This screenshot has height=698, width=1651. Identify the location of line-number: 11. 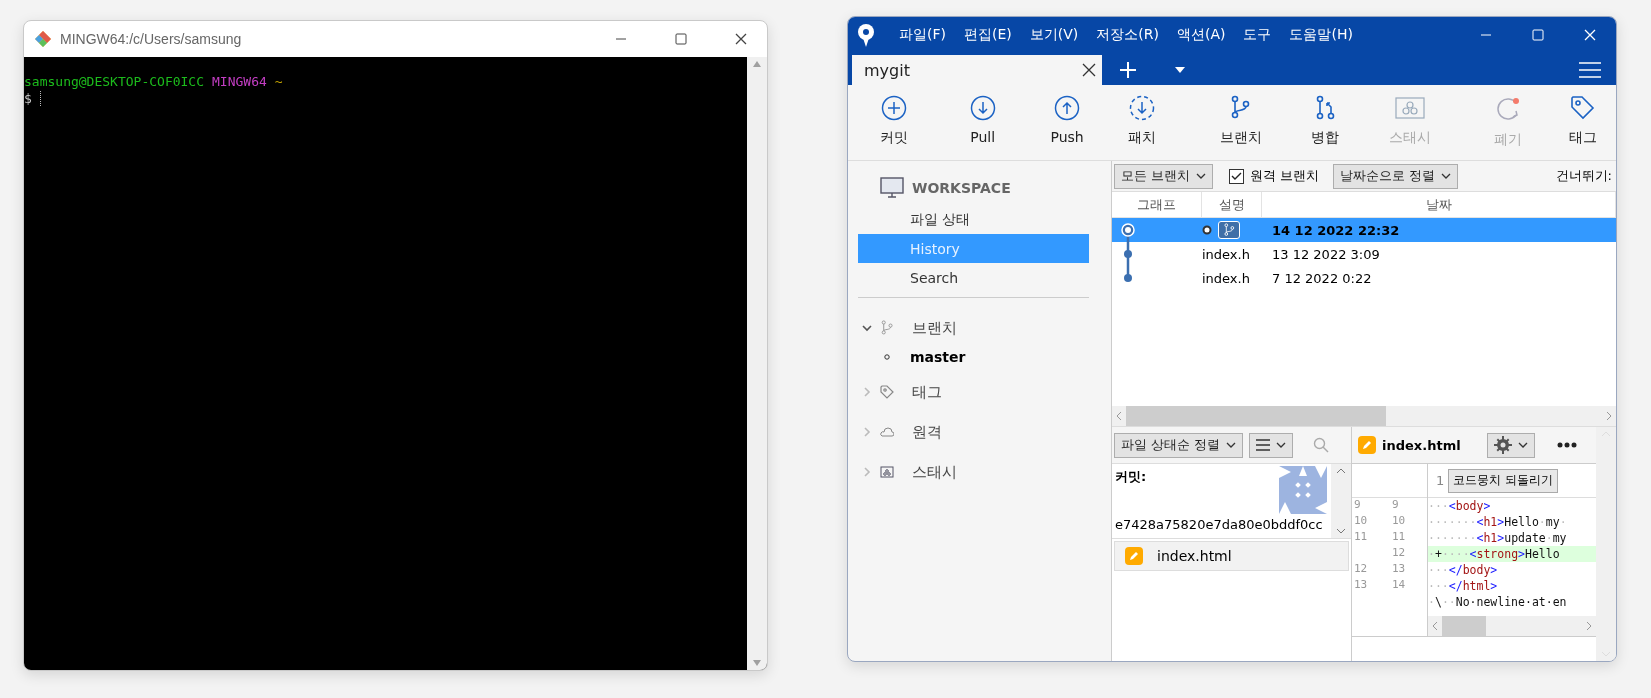
(1361, 537).